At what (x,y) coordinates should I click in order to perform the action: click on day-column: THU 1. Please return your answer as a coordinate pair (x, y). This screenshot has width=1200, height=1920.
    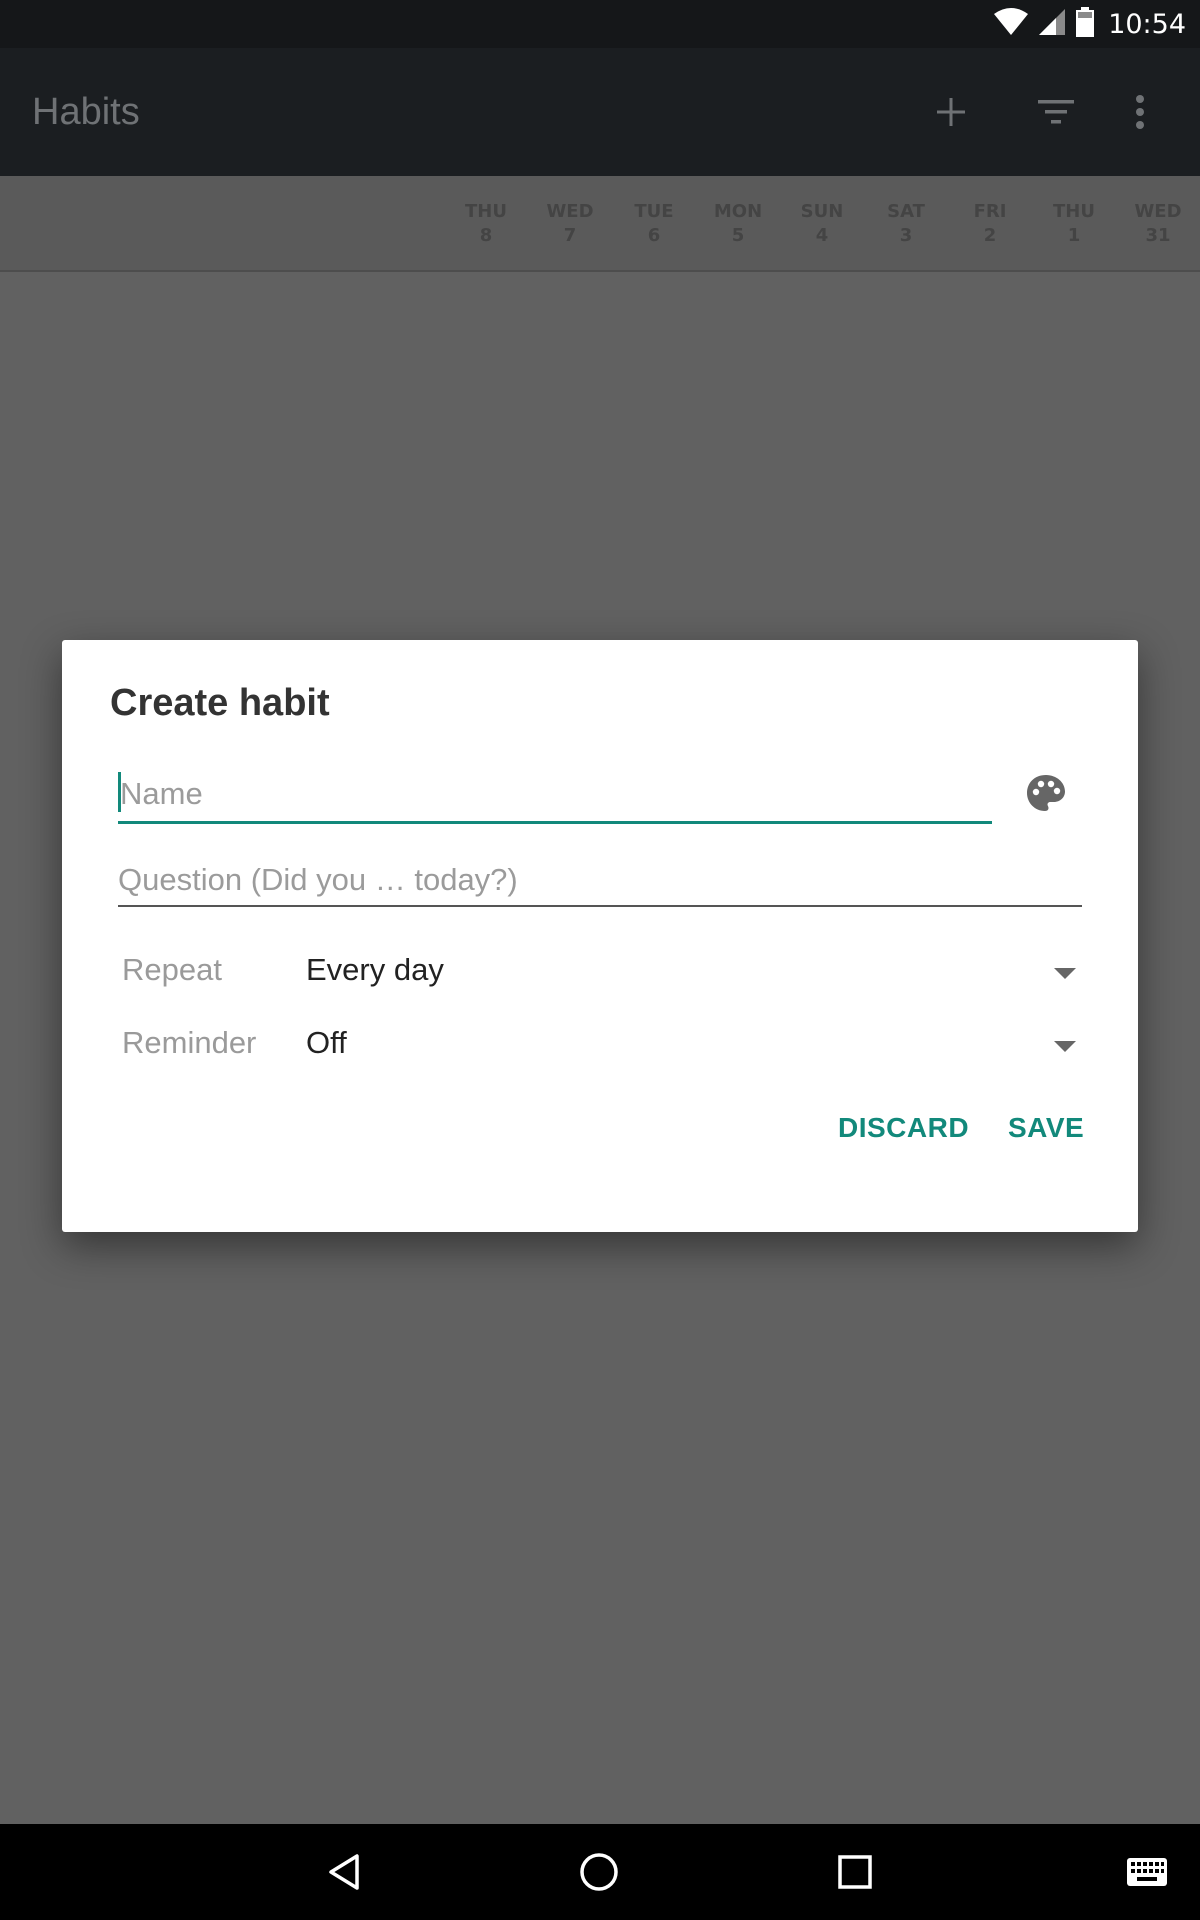
    Looking at the image, I should click on (1074, 223).